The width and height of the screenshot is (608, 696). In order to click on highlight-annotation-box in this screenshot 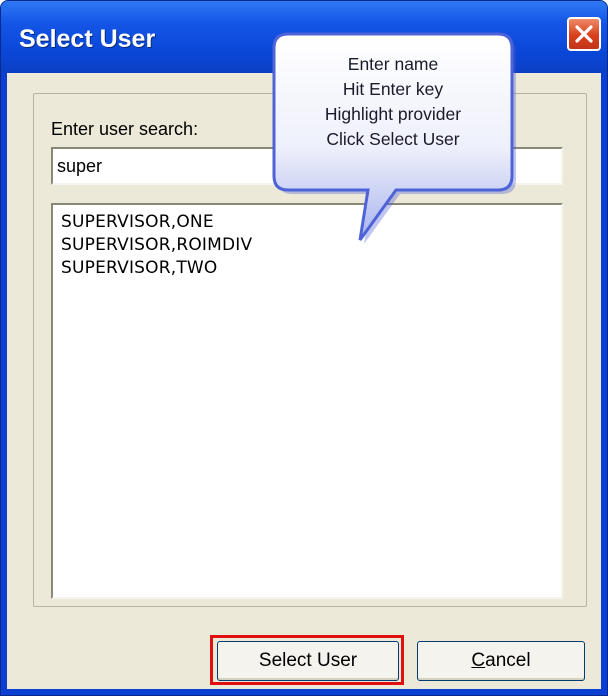, I will do `click(307, 660)`.